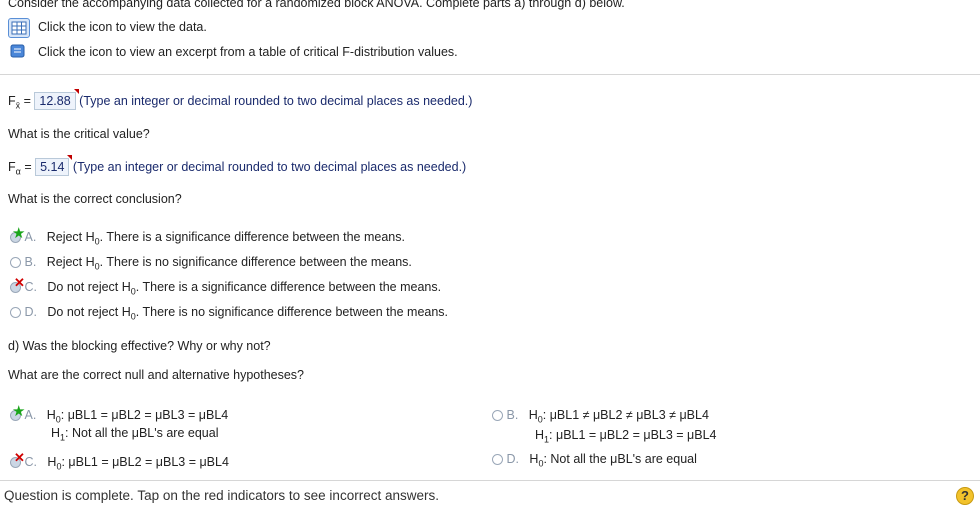  Describe the element at coordinates (56, 99) in the screenshot. I see `f-stat-answer: 12.88` at that location.